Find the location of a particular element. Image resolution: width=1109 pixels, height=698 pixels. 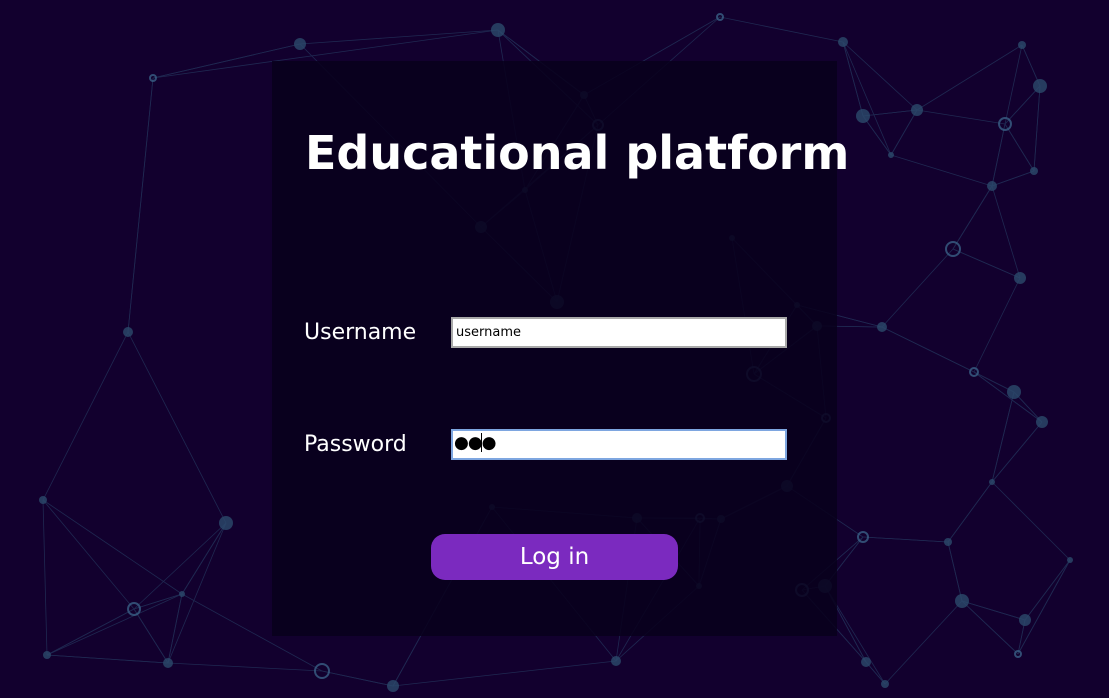

text-caret is located at coordinates (481, 442).